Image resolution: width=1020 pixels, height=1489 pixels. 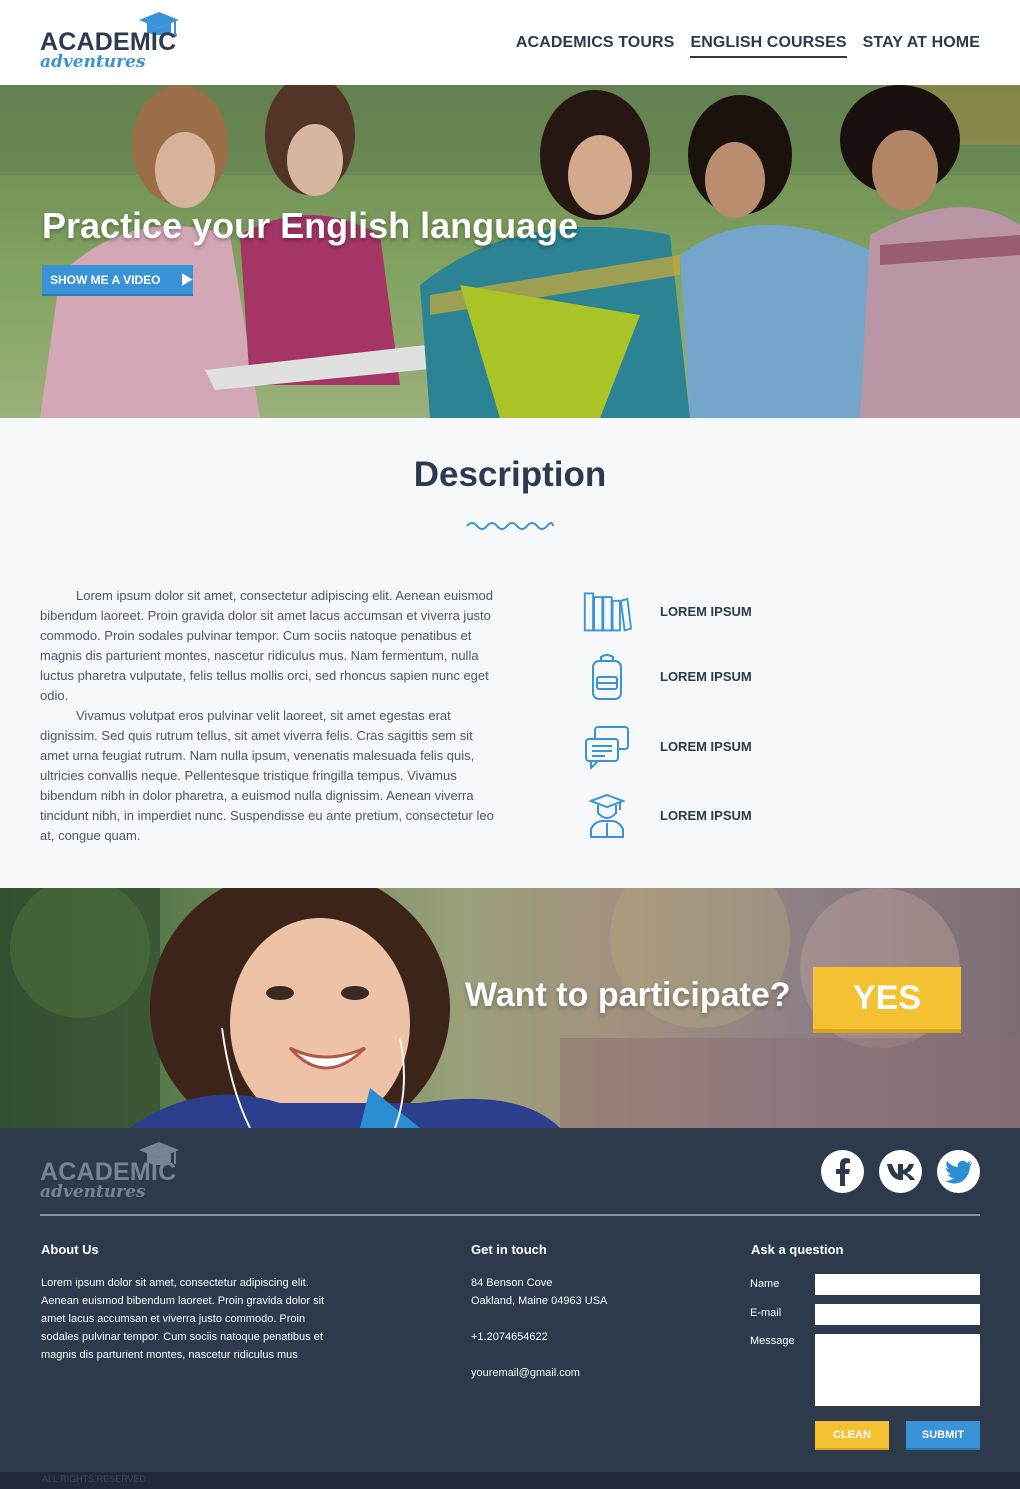 What do you see at coordinates (943, 1434) in the screenshot?
I see `submit-button: SUBMIT` at bounding box center [943, 1434].